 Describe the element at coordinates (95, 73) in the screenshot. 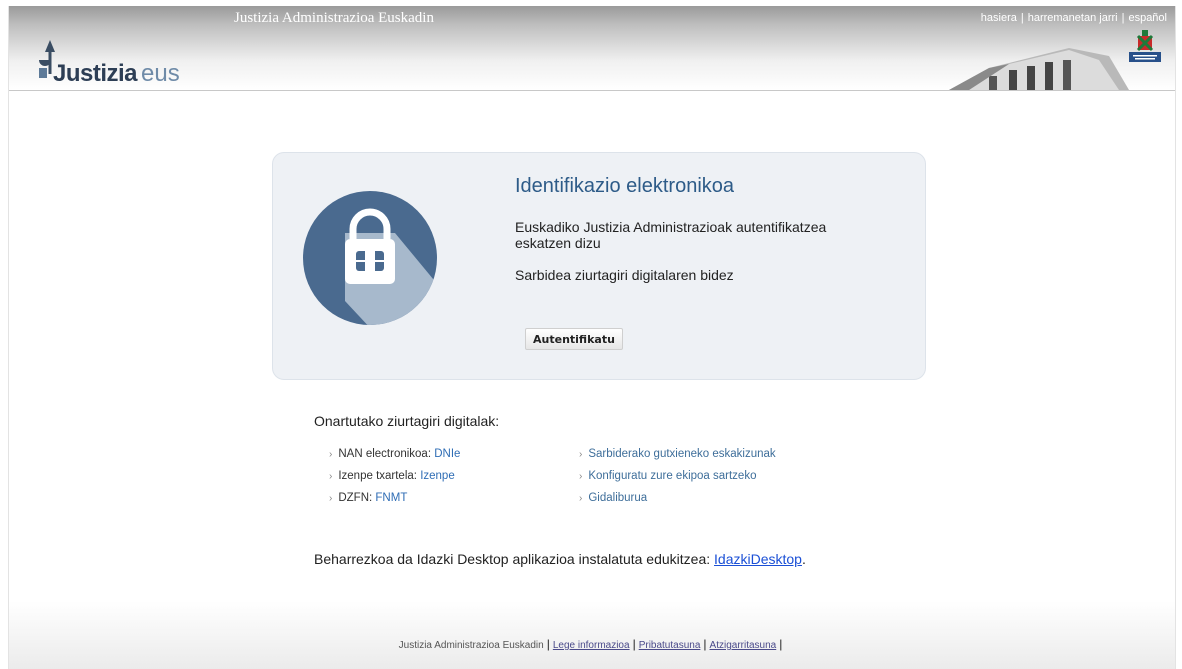

I see `logo-word-justizia: Justizia` at that location.